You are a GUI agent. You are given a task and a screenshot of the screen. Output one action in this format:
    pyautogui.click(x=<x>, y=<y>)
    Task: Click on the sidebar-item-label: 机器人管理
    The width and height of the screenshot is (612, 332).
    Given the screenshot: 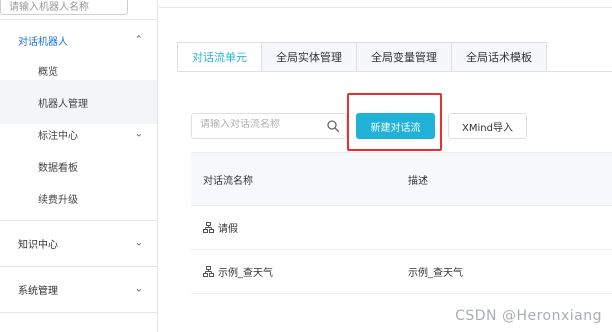 What is the action you would take?
    pyautogui.click(x=63, y=104)
    